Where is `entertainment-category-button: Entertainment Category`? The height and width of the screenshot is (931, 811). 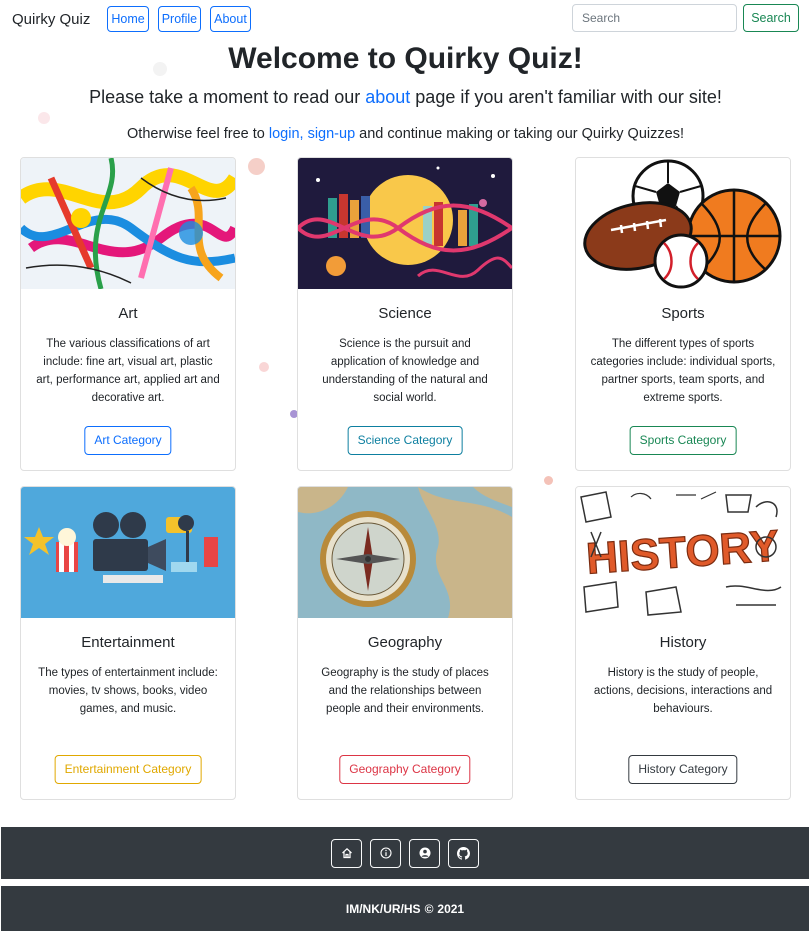 entertainment-category-button: Entertainment Category is located at coordinates (128, 769).